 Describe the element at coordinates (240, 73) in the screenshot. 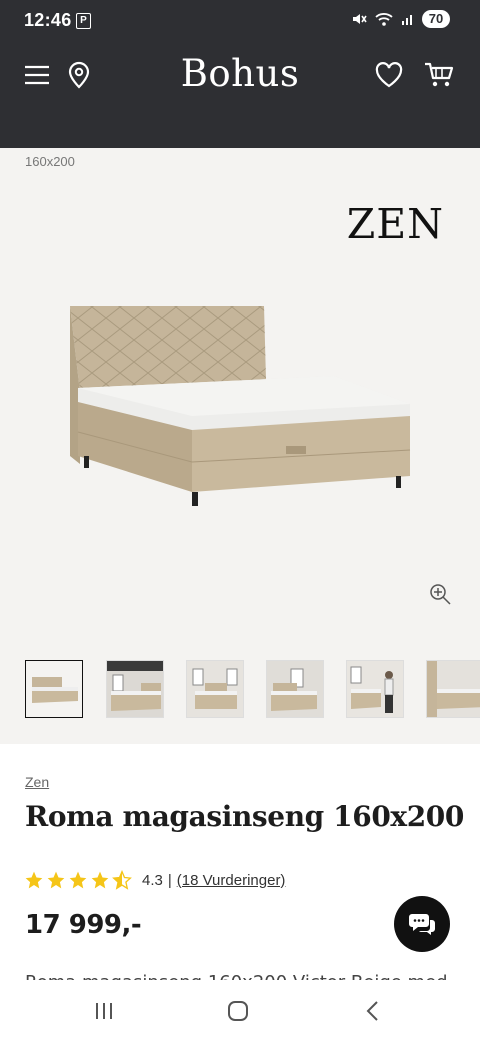

I see `bohus-logo: Bohus` at that location.